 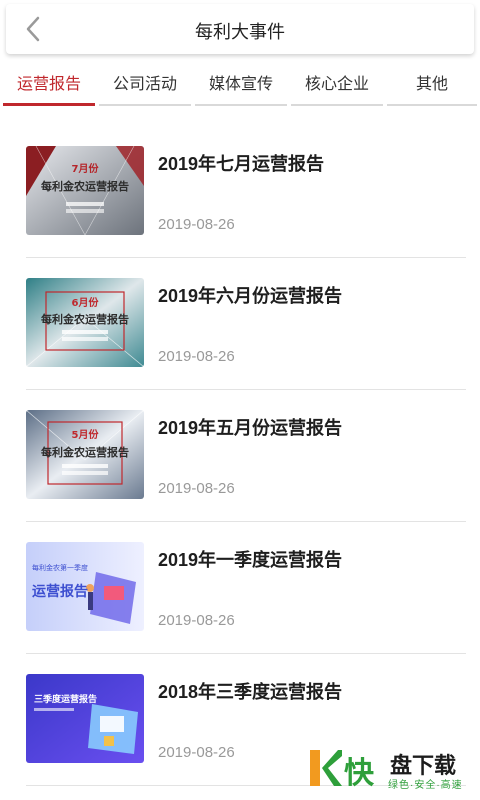 What do you see at coordinates (250, 296) in the screenshot?
I see `item-title: 2019年六月份运营报告` at bounding box center [250, 296].